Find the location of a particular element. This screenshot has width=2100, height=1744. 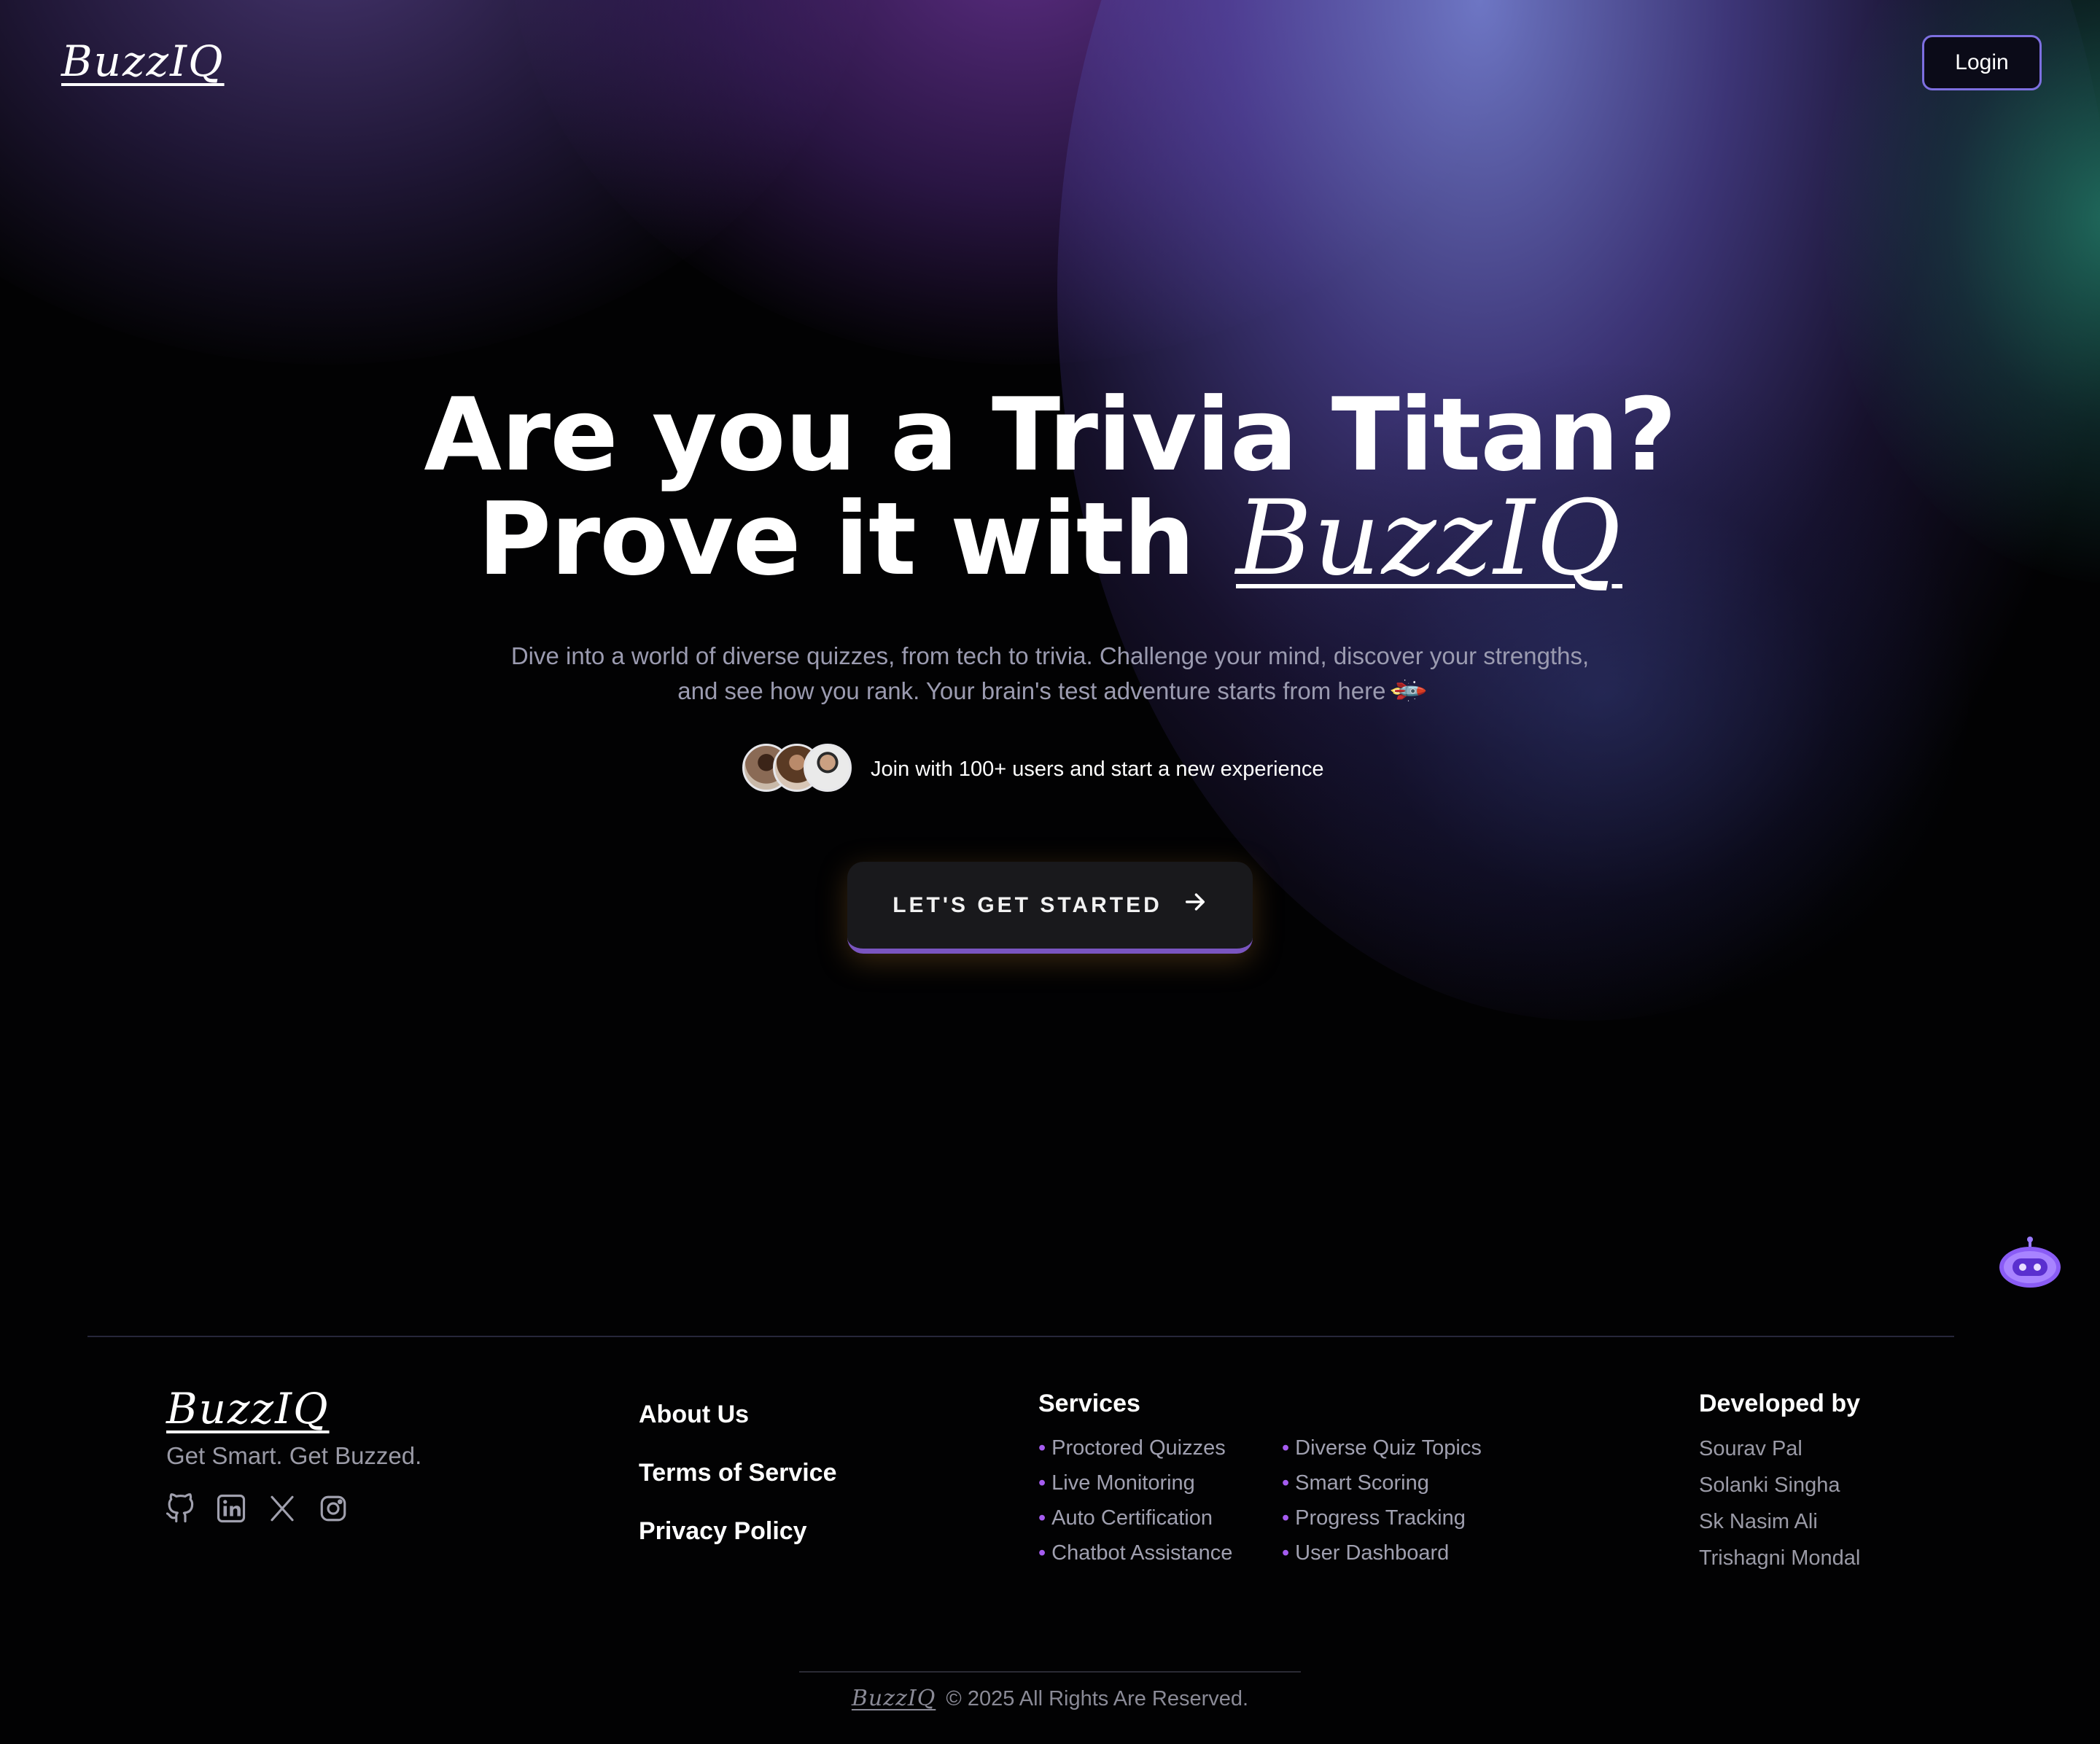

rocket-icon: 🚀 is located at coordinates (1407, 691).